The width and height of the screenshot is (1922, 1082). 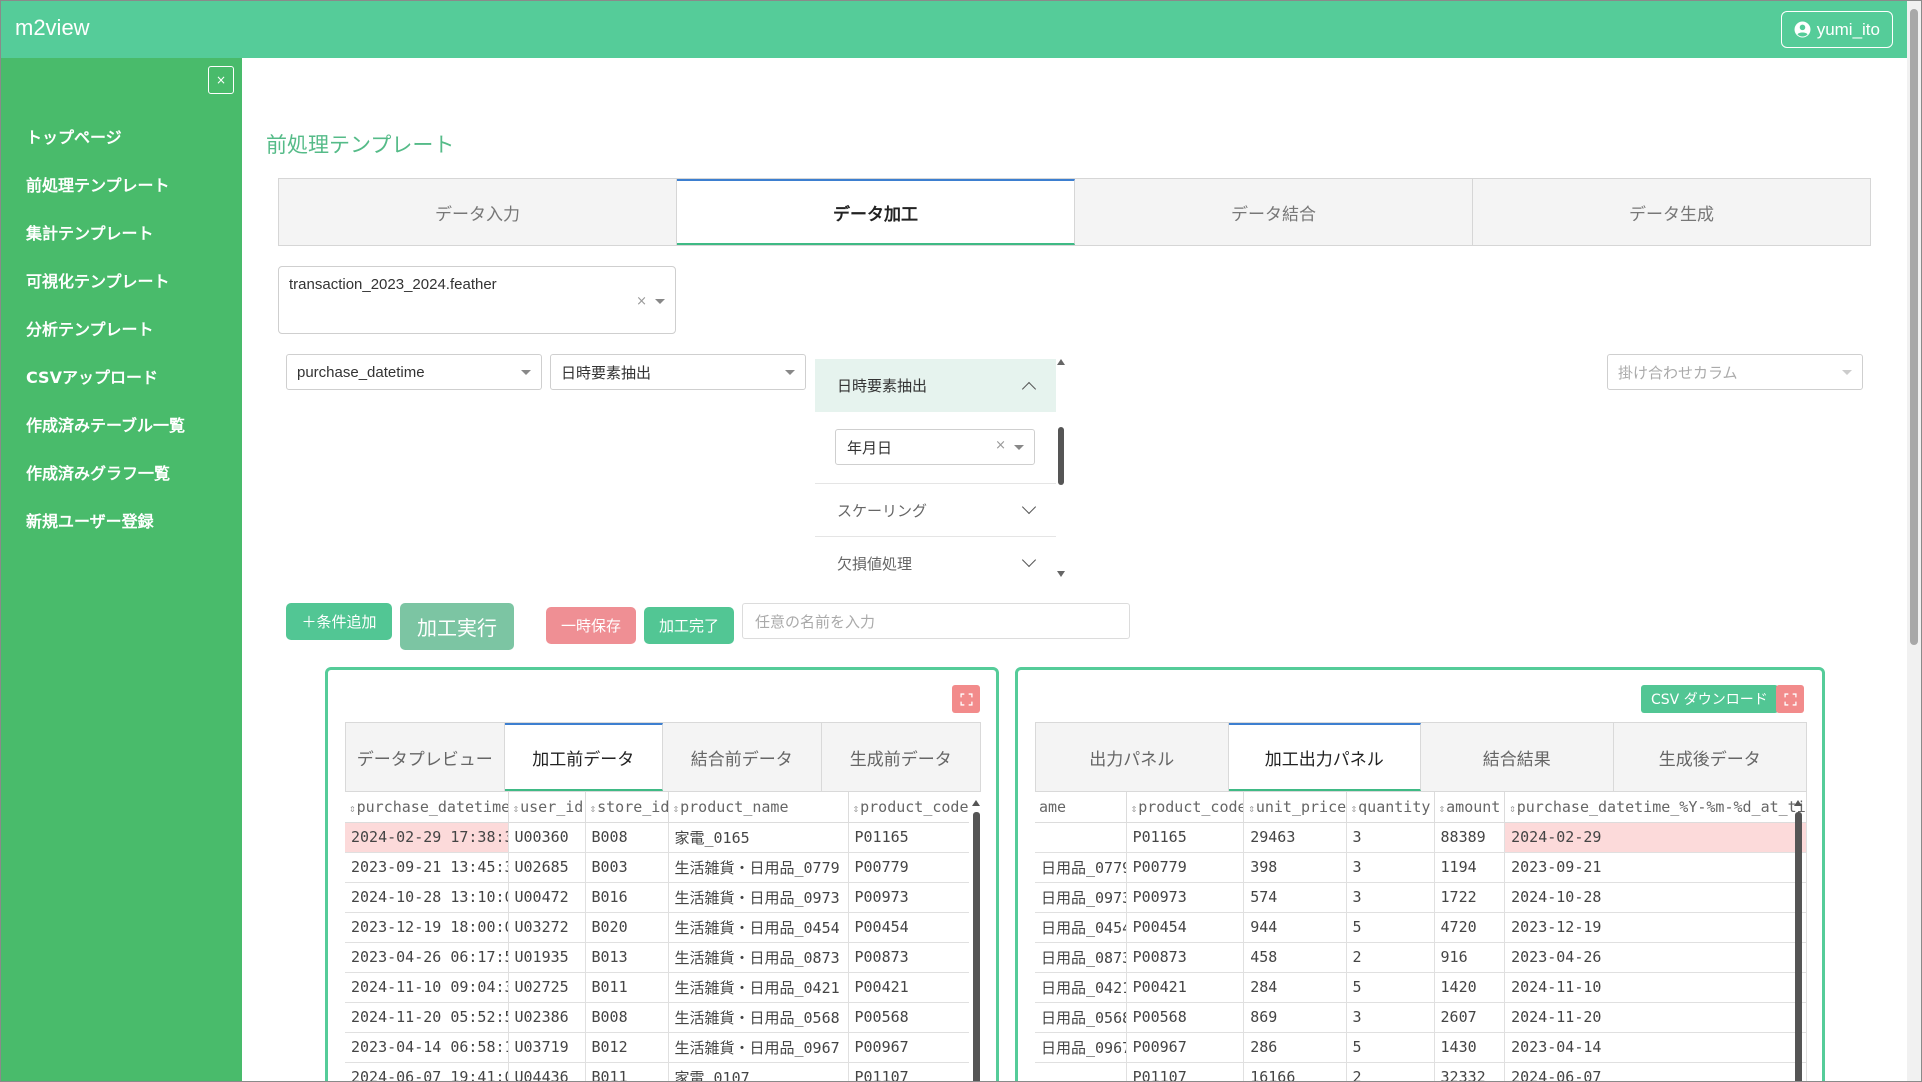 What do you see at coordinates (936, 621) in the screenshot?
I see `name-input: 任意の名前を入力` at bounding box center [936, 621].